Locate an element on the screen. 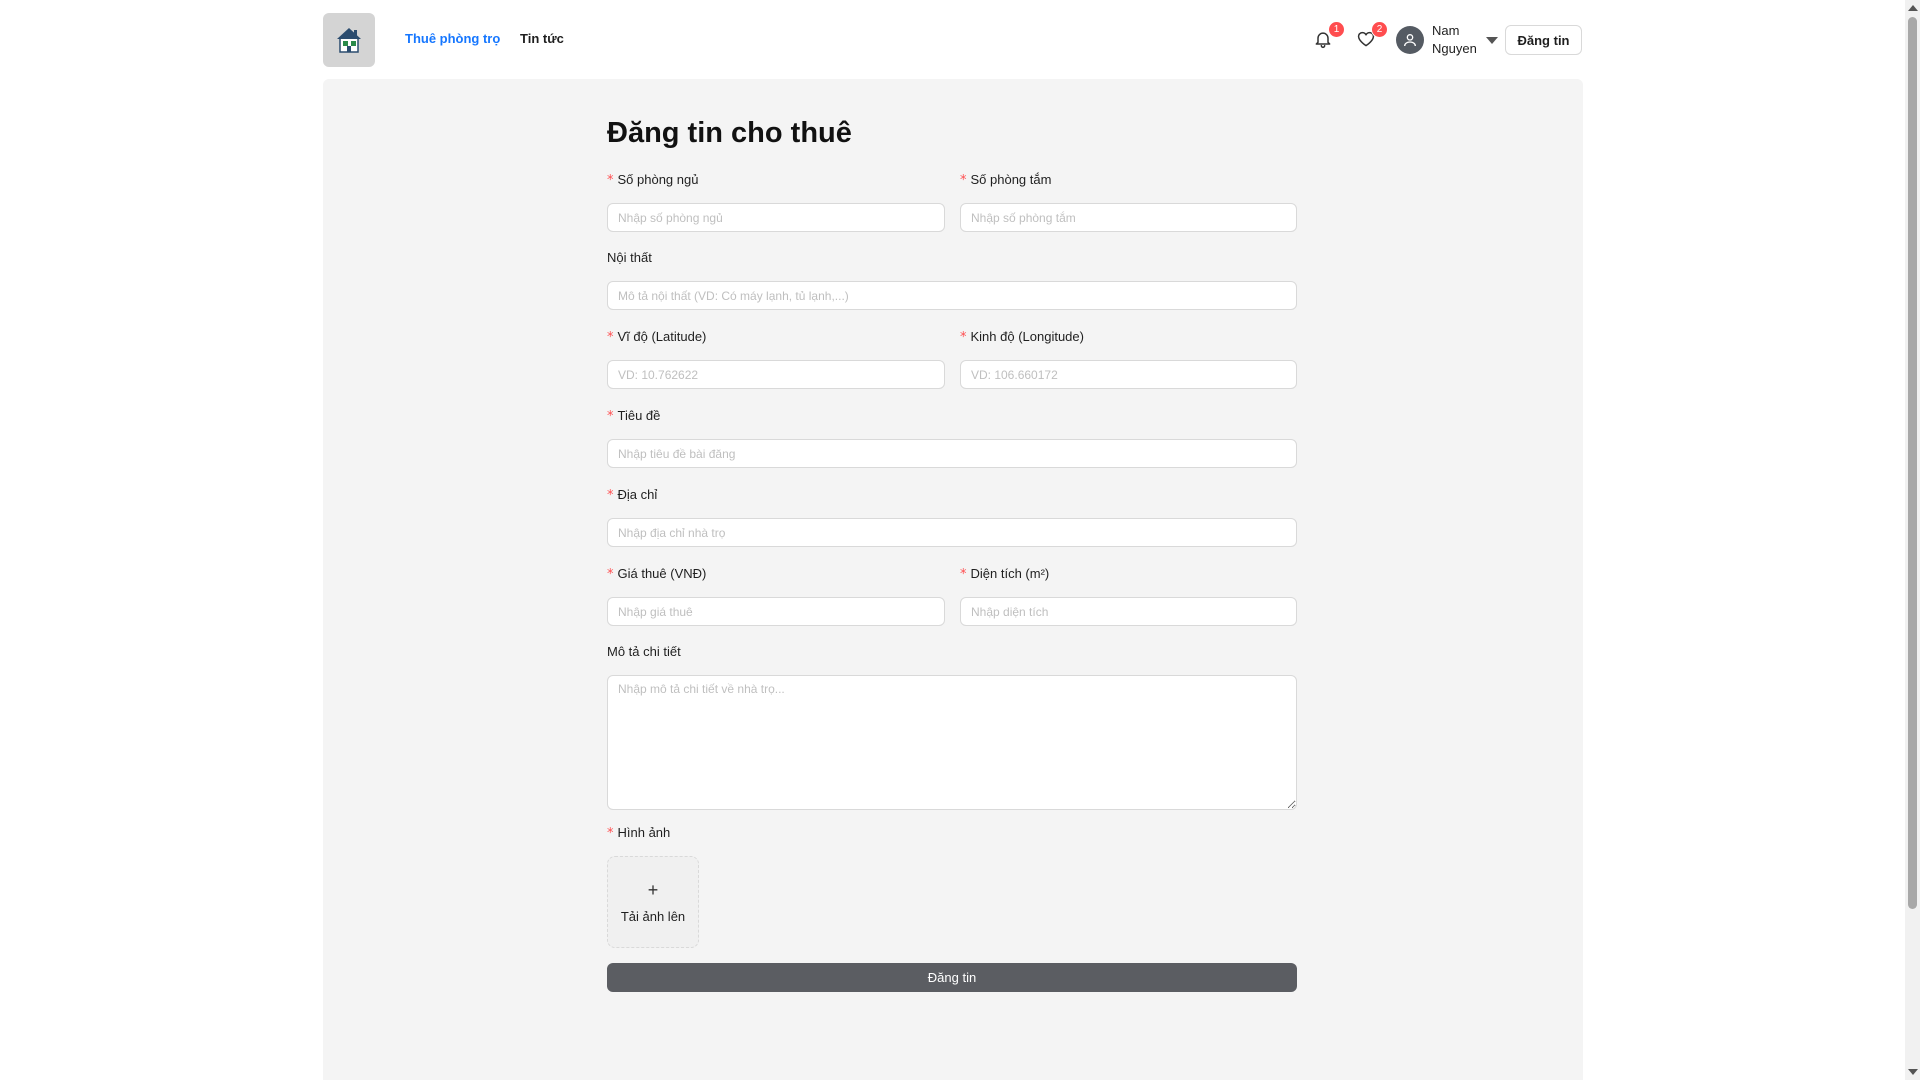  scroll-down-arrow-icon is located at coordinates (1913, 1072).